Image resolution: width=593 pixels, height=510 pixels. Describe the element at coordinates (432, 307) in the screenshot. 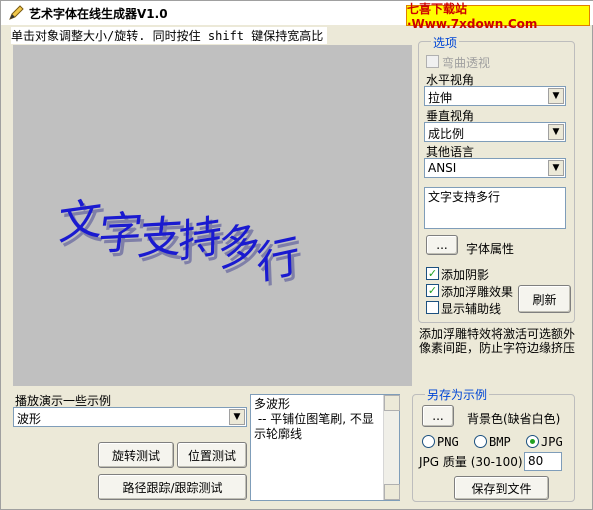

I see `show-guides-checkbox` at that location.